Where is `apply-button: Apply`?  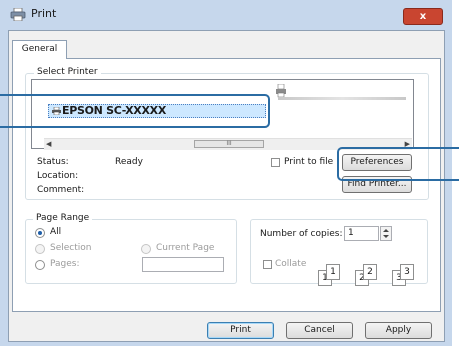
apply-button: Apply is located at coordinates (398, 330).